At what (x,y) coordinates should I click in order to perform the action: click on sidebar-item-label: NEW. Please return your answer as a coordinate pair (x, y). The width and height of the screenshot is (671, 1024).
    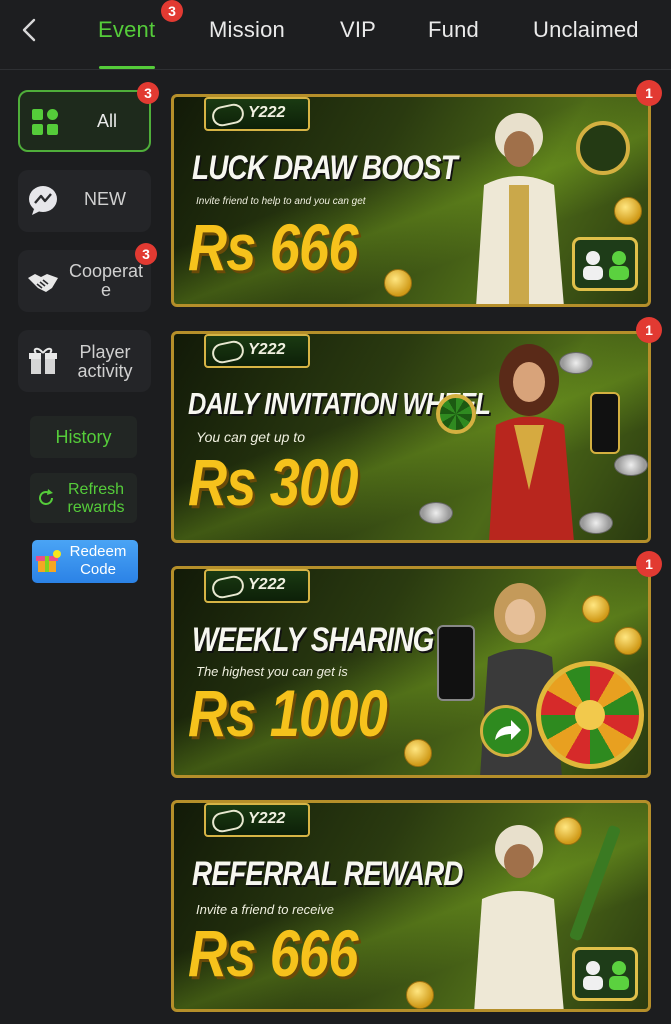
    Looking at the image, I should click on (105, 199).